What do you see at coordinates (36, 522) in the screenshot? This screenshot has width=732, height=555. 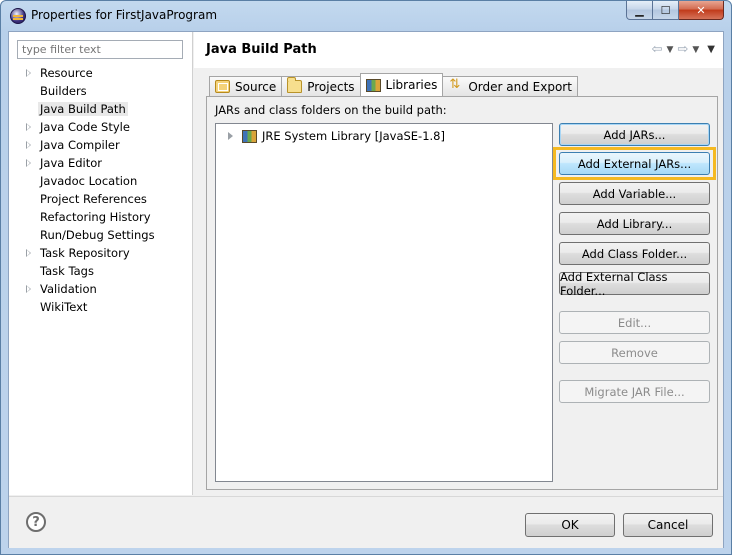 I see `help-icon: ?` at bounding box center [36, 522].